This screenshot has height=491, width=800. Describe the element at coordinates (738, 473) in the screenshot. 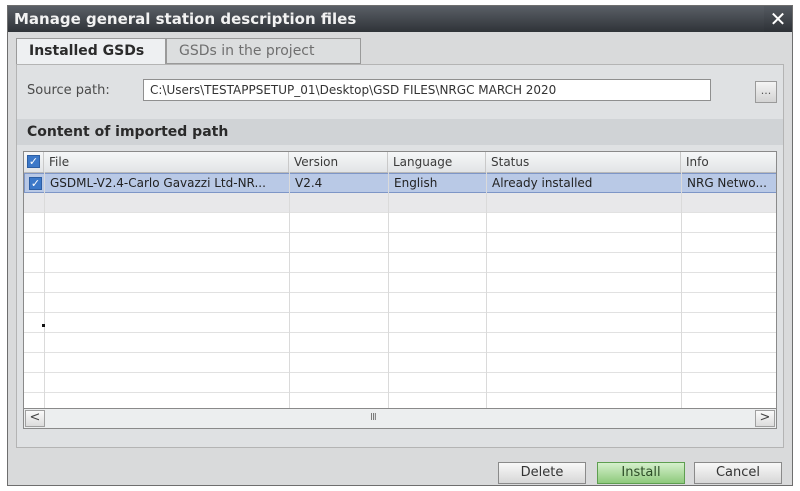

I see `cancel-button: Cancel` at that location.